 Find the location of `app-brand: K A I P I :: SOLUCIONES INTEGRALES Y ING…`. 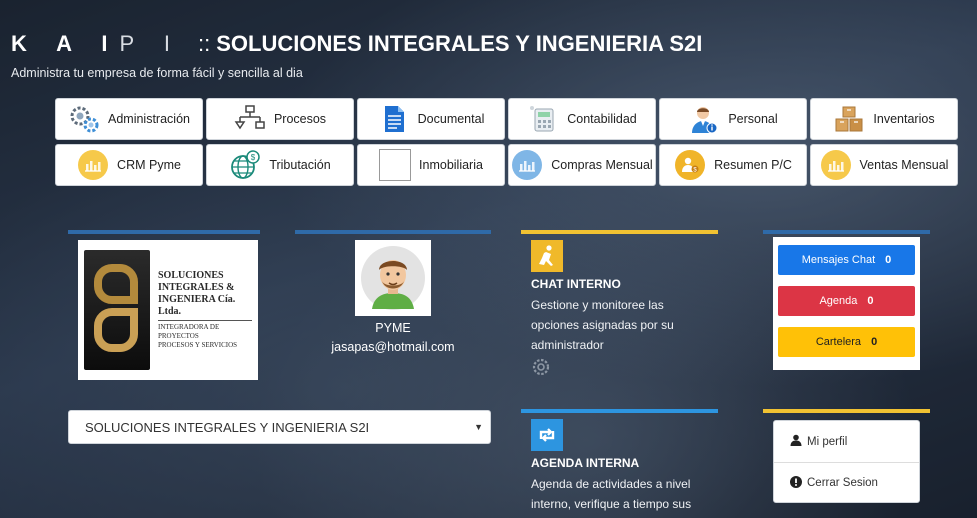

app-brand: K A I P I :: SOLUCIONES INTEGRALES Y ING… is located at coordinates (356, 44).